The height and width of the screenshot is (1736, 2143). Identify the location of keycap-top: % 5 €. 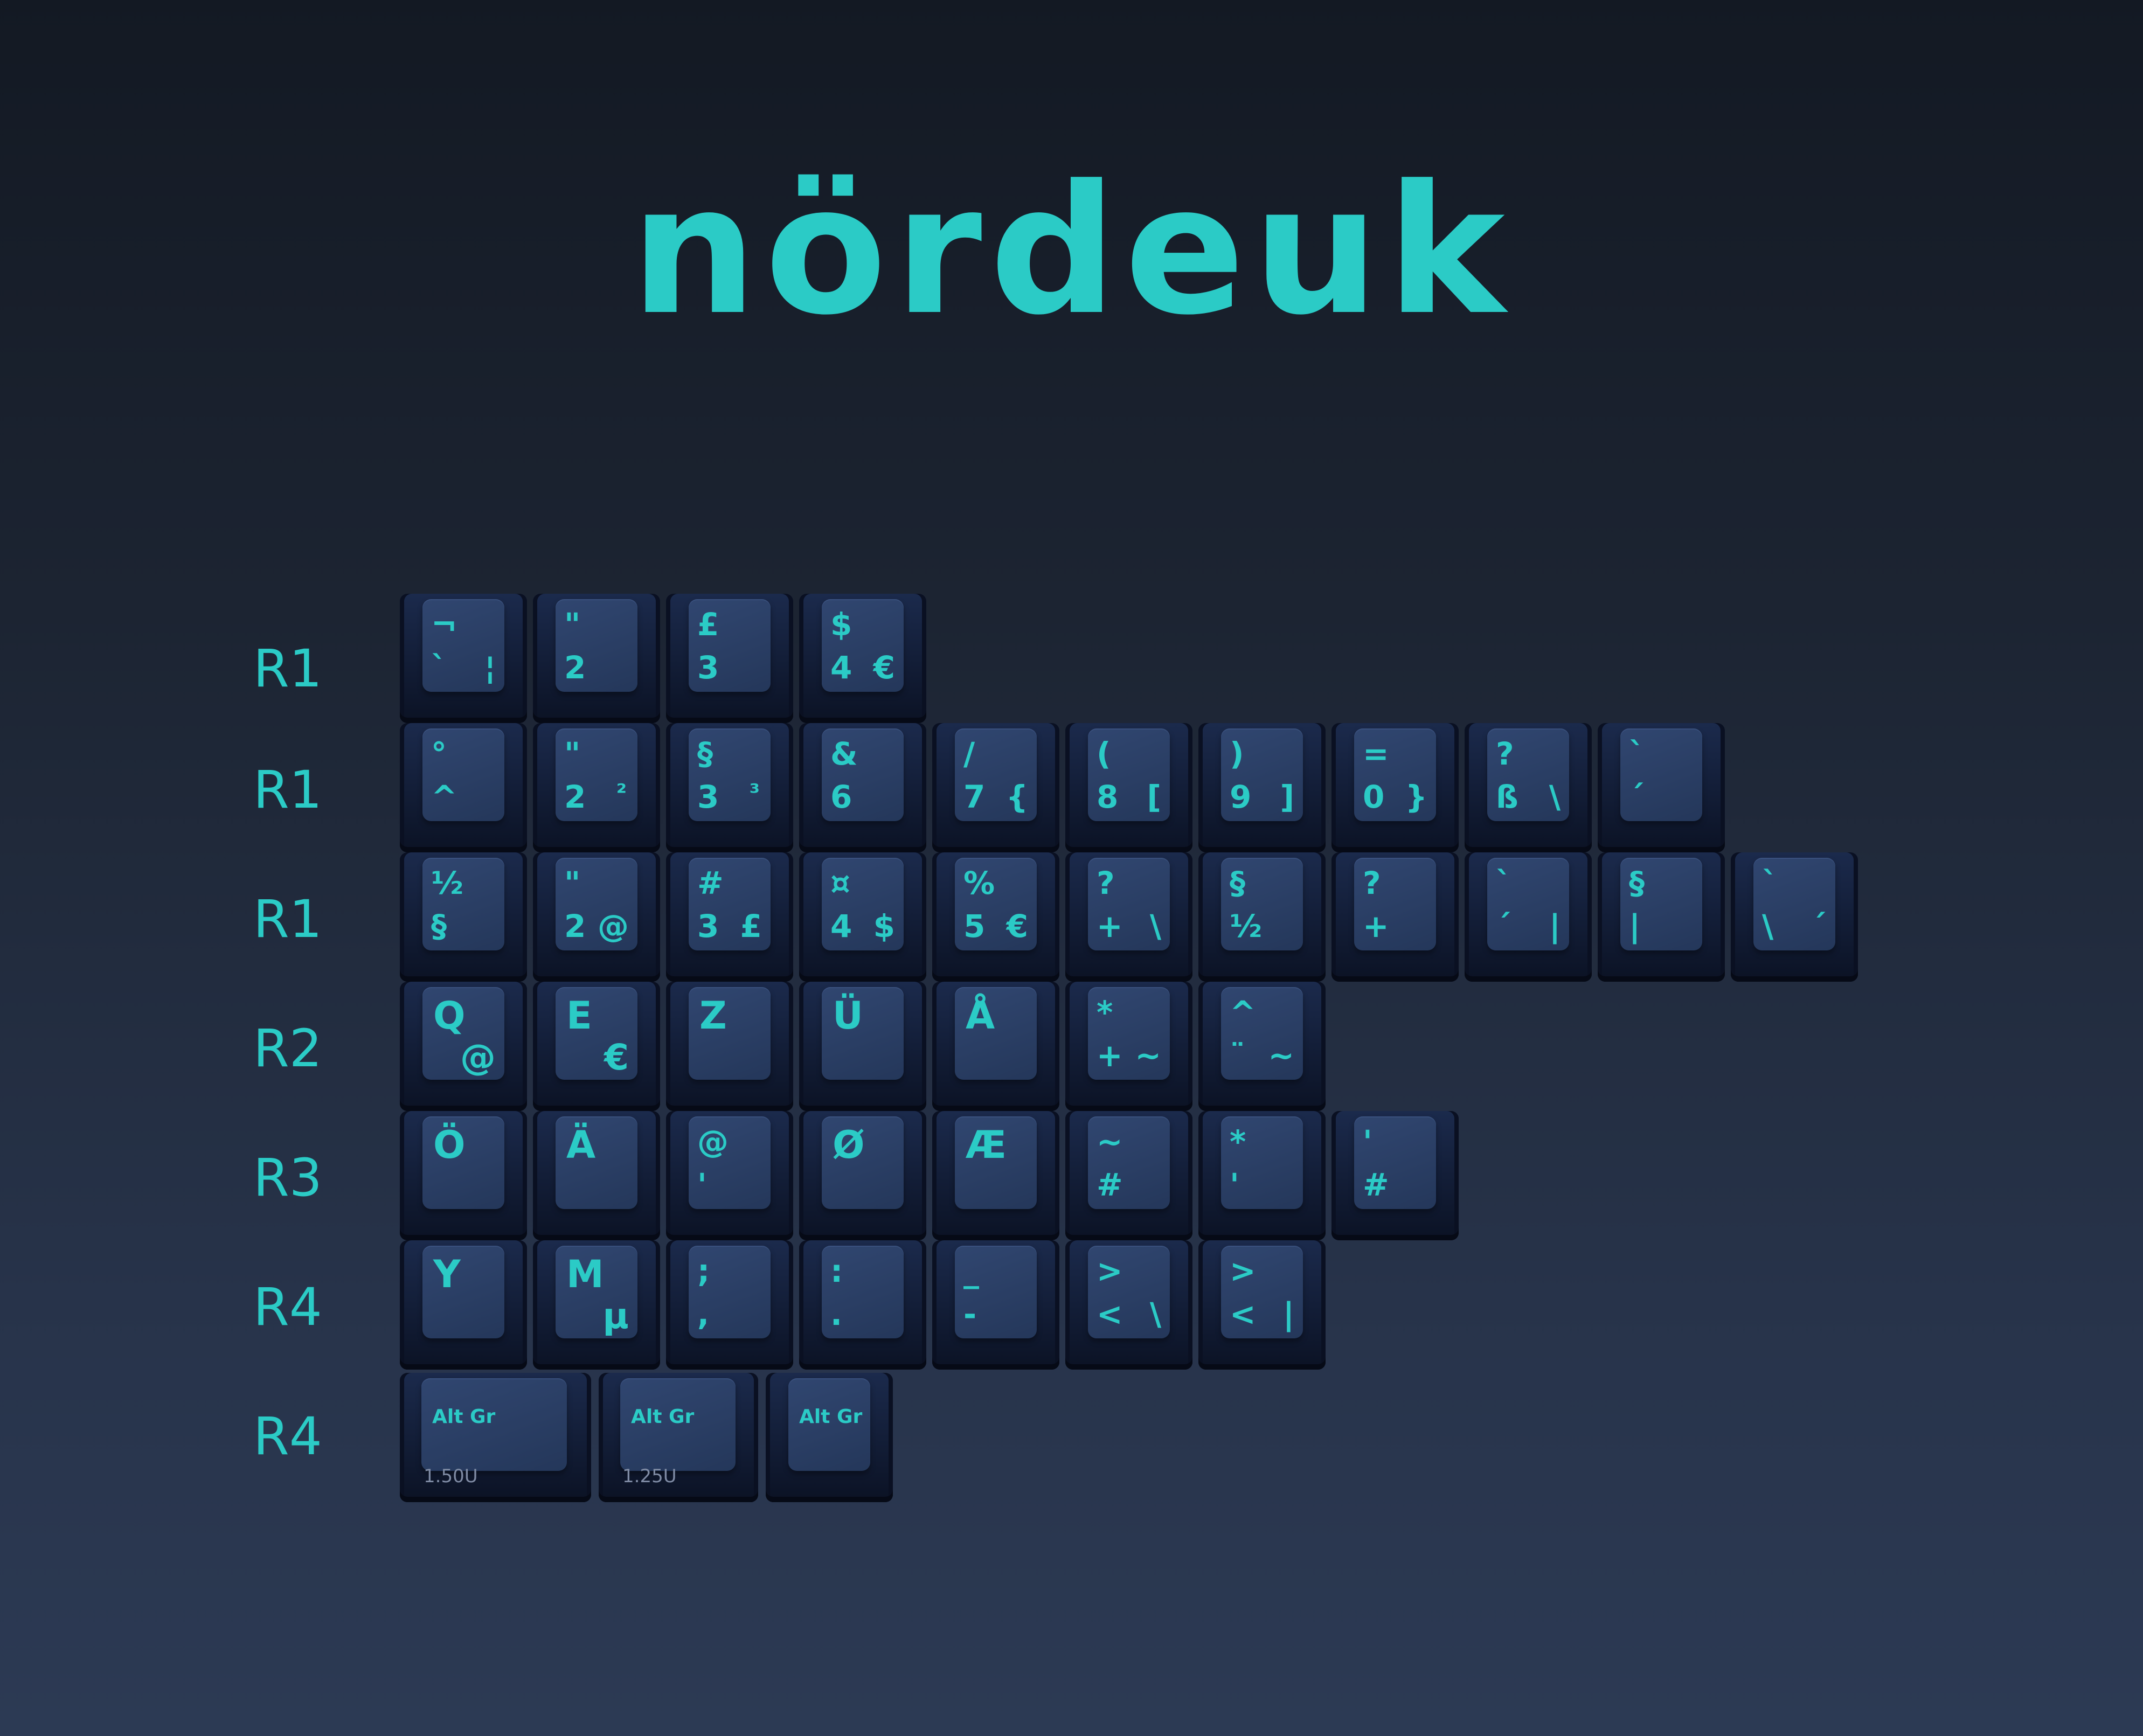
(996, 904).